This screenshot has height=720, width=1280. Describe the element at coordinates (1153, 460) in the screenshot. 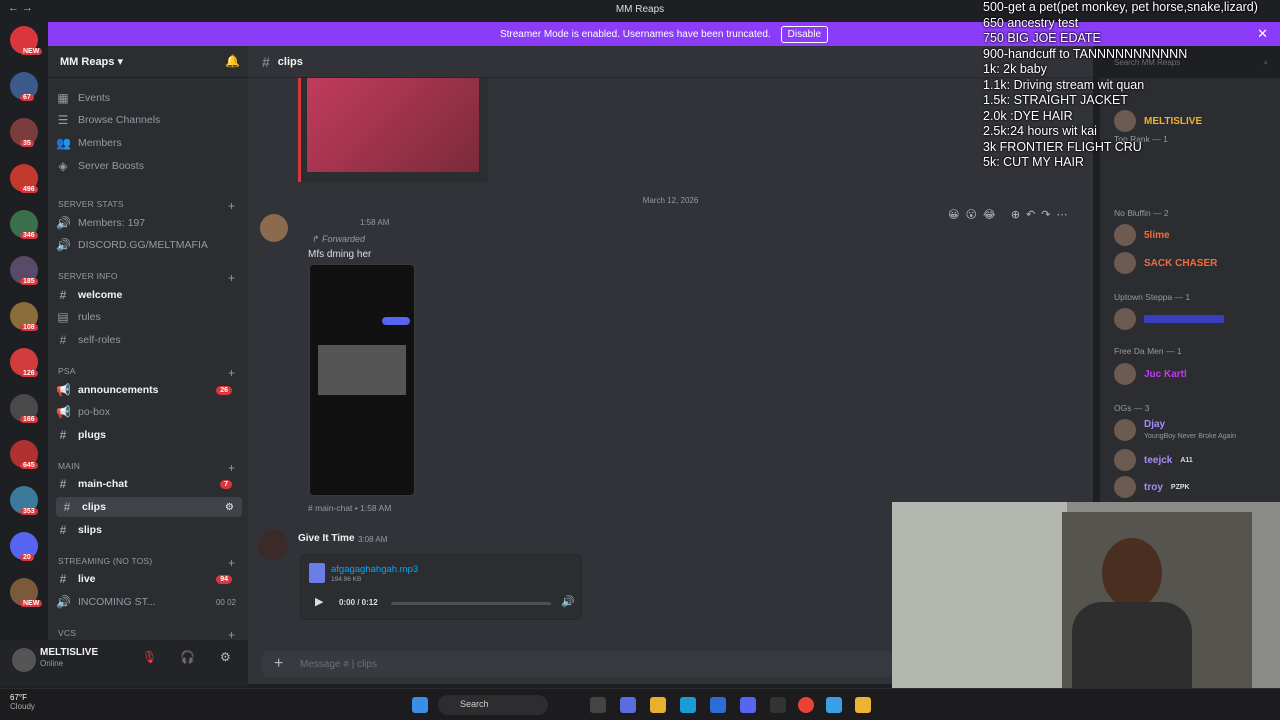

I see `member-item: teejck A11` at that location.